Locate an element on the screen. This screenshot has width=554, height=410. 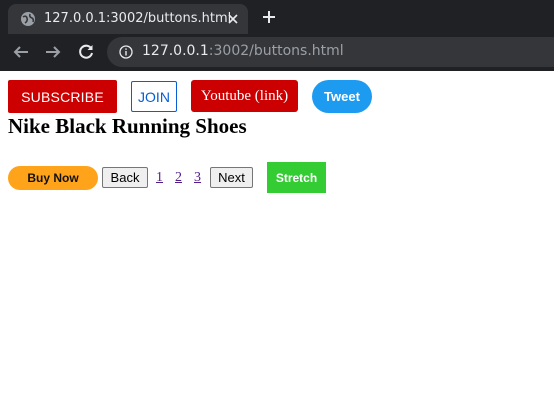
tab-title: 127.0.0.1:3002/buttons.html is located at coordinates (138, 18).